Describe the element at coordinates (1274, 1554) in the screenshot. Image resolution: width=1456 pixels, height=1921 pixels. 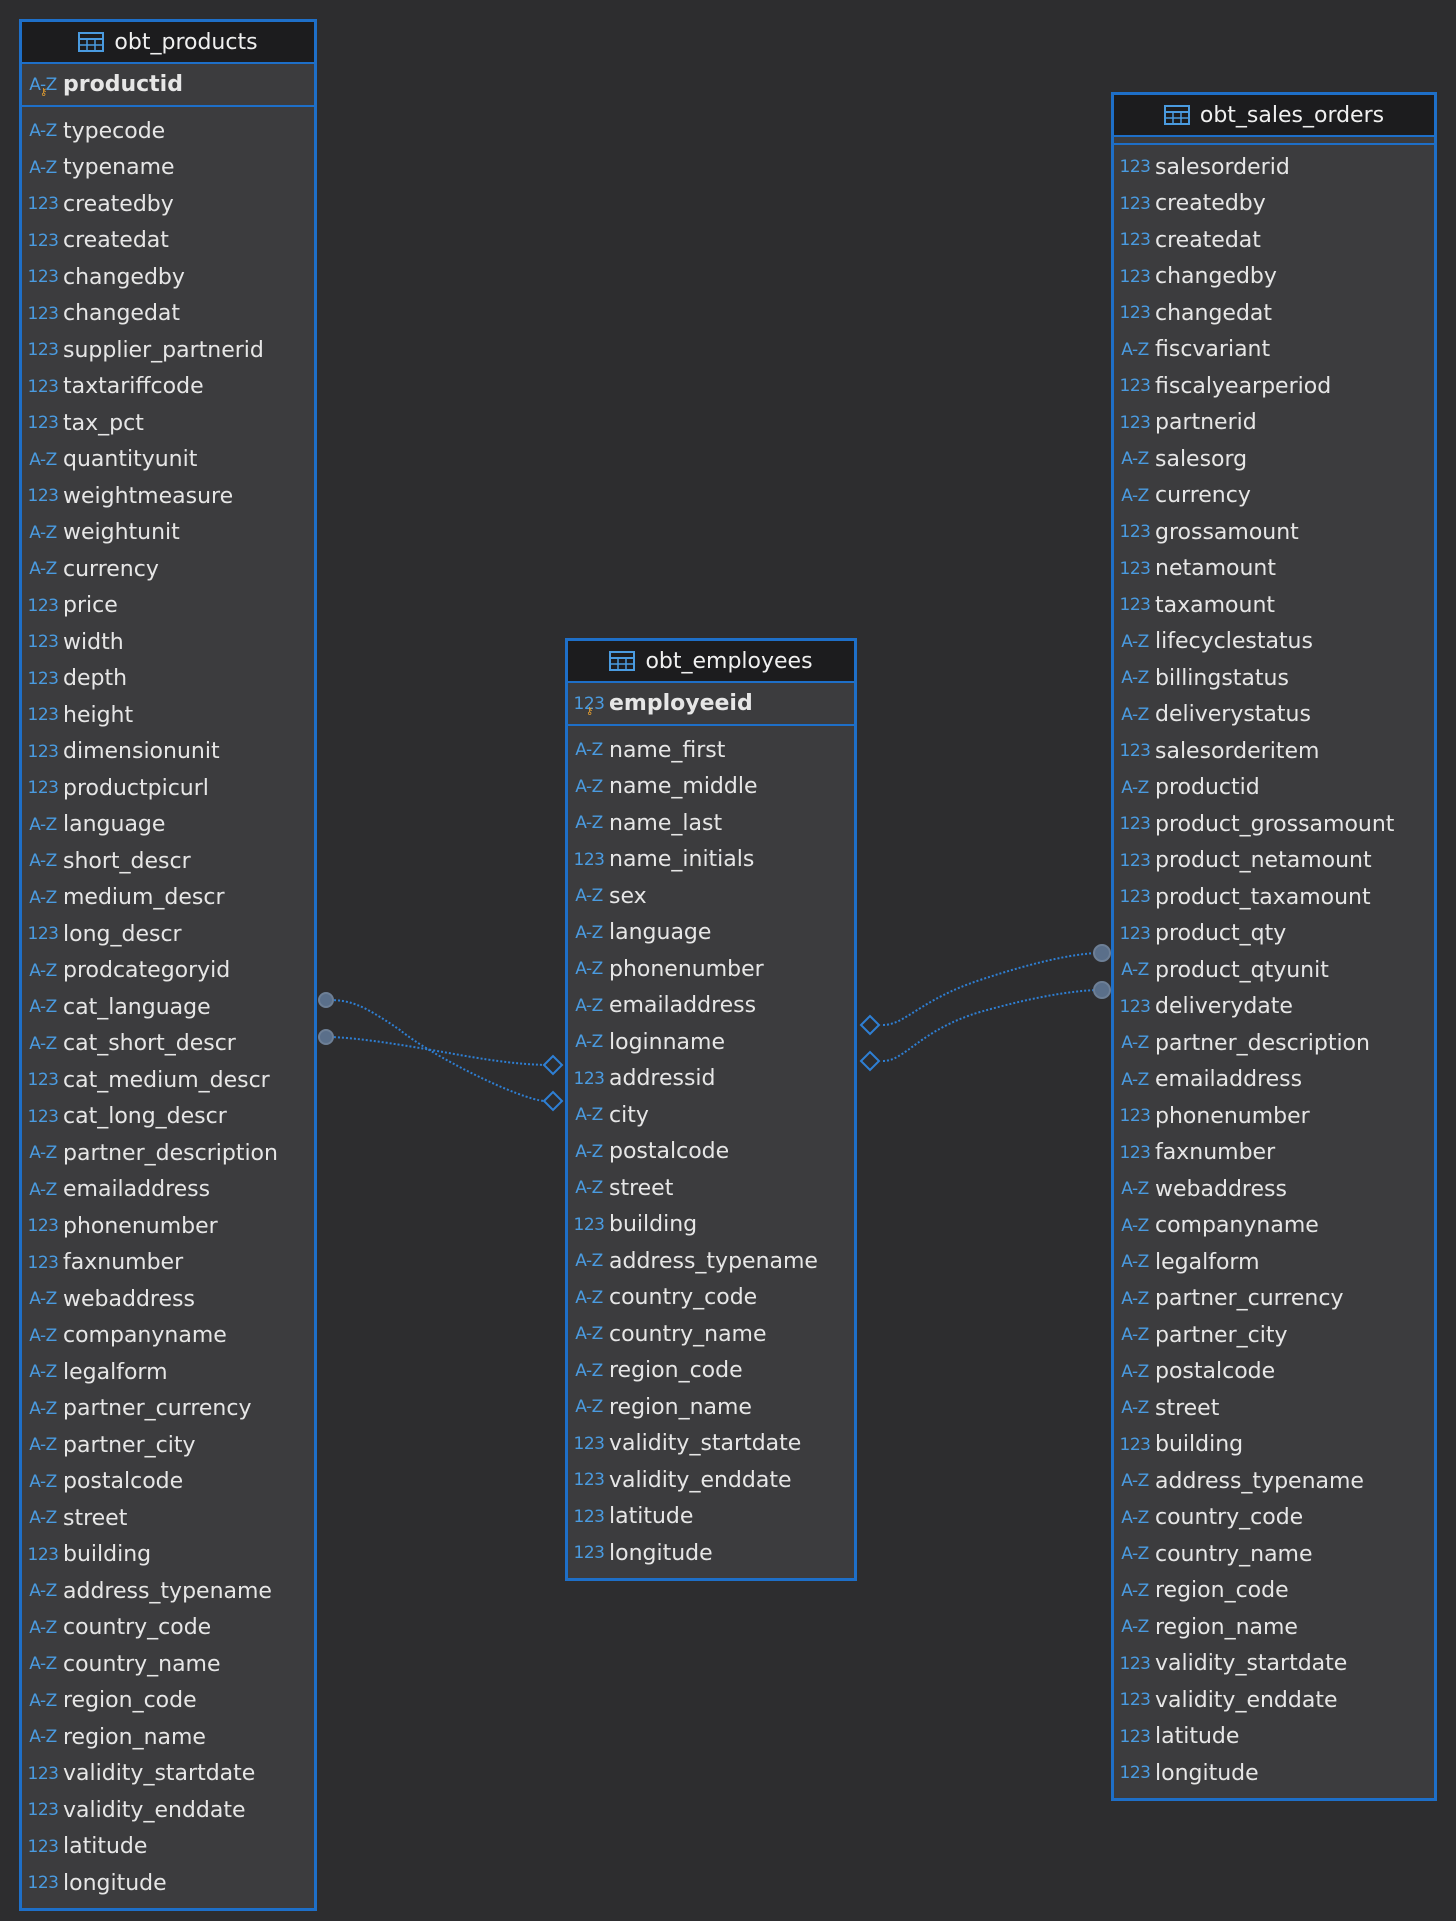
I see `column-row: A-Z country_name` at that location.